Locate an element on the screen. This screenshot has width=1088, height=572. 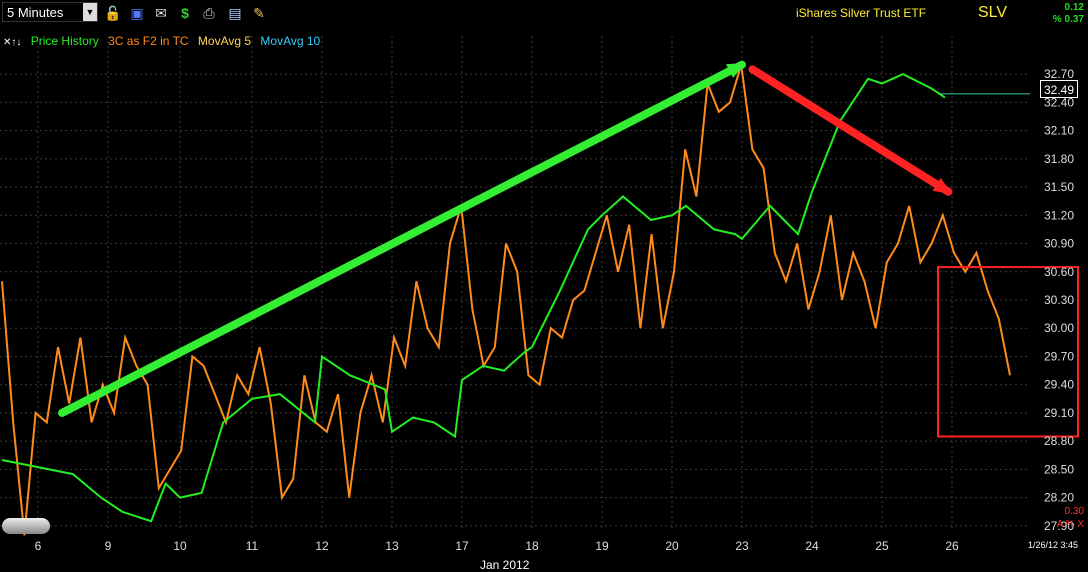
print-icon: ⎙ is located at coordinates (209, 13).